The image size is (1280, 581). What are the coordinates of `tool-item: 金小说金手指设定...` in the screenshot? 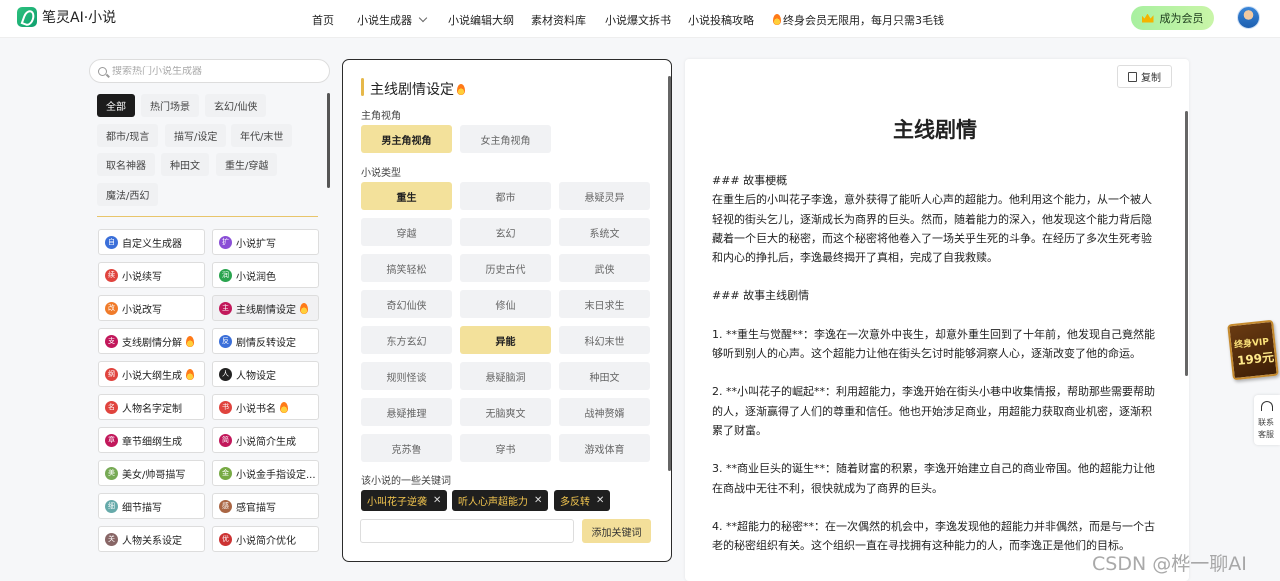 It's located at (265, 473).